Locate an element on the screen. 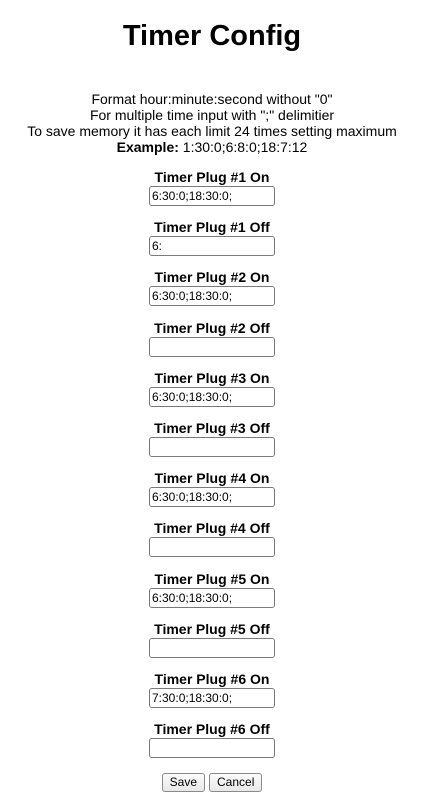 The height and width of the screenshot is (800, 424). instruction-example: Example: 1:30:0;6:8:0;18:7:12 is located at coordinates (212, 147).